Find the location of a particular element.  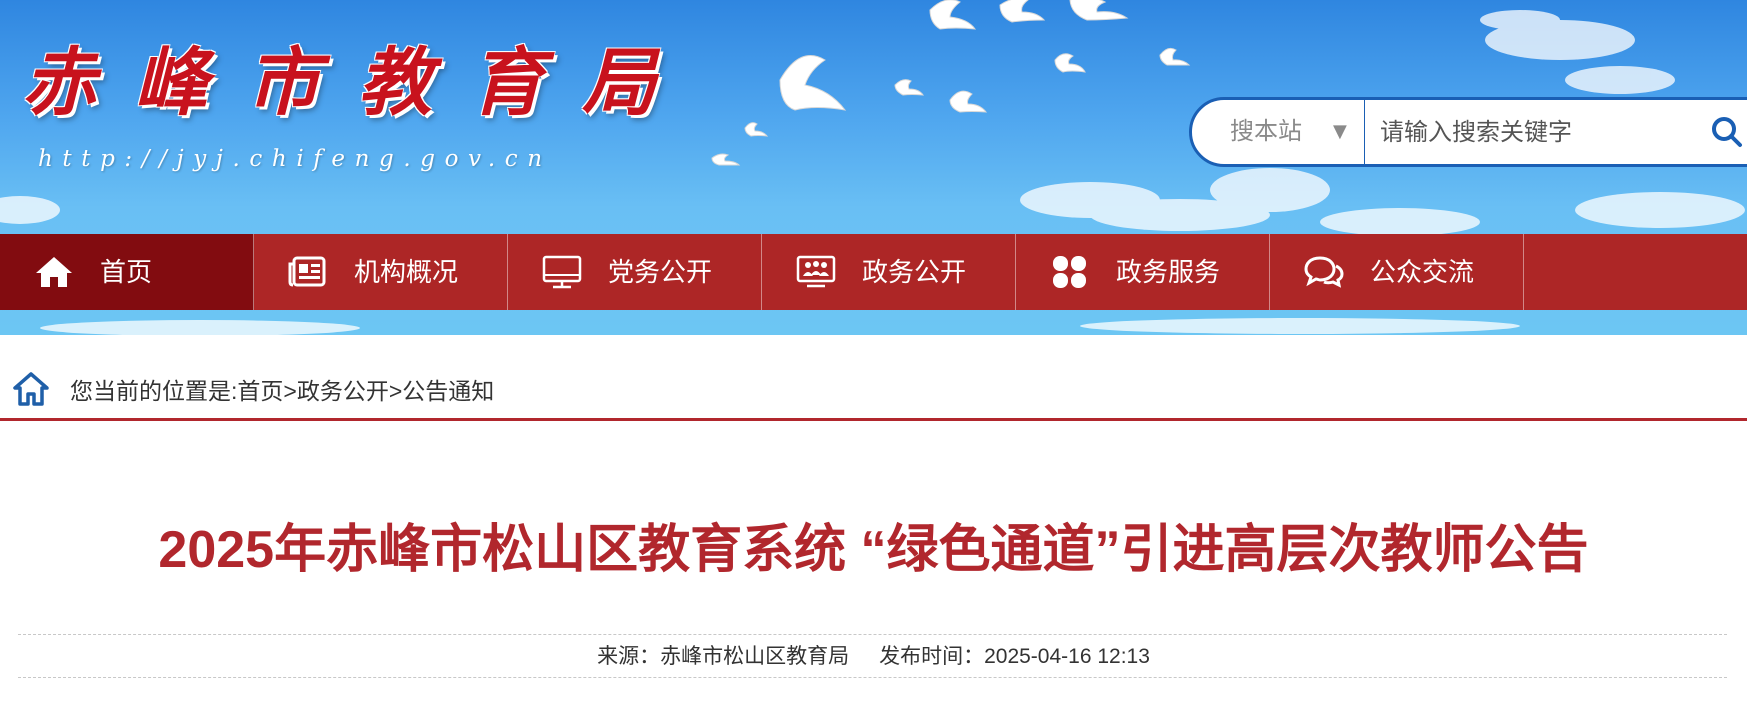

search-box: 搜本站 ▼ is located at coordinates (1468, 132).